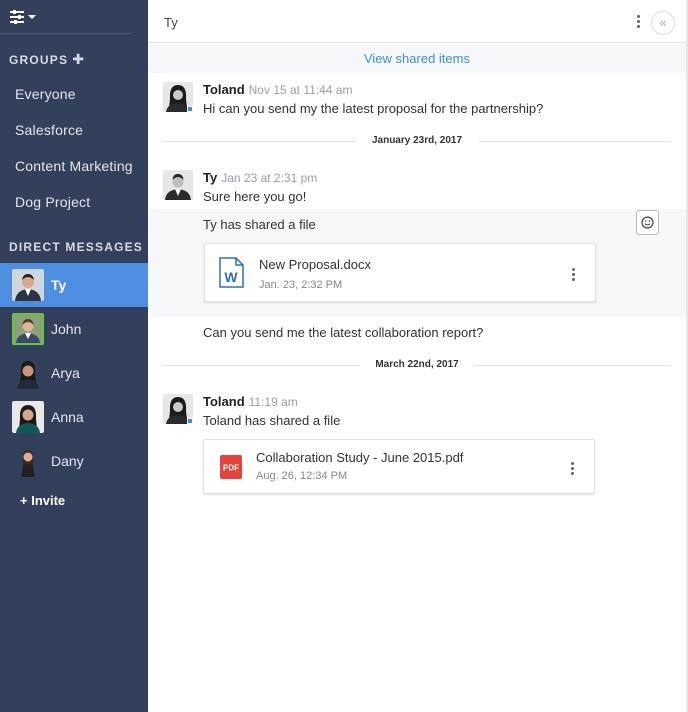  What do you see at coordinates (300, 90) in the screenshot?
I see `message-timestamp: Nov 15 at 11:44 am` at bounding box center [300, 90].